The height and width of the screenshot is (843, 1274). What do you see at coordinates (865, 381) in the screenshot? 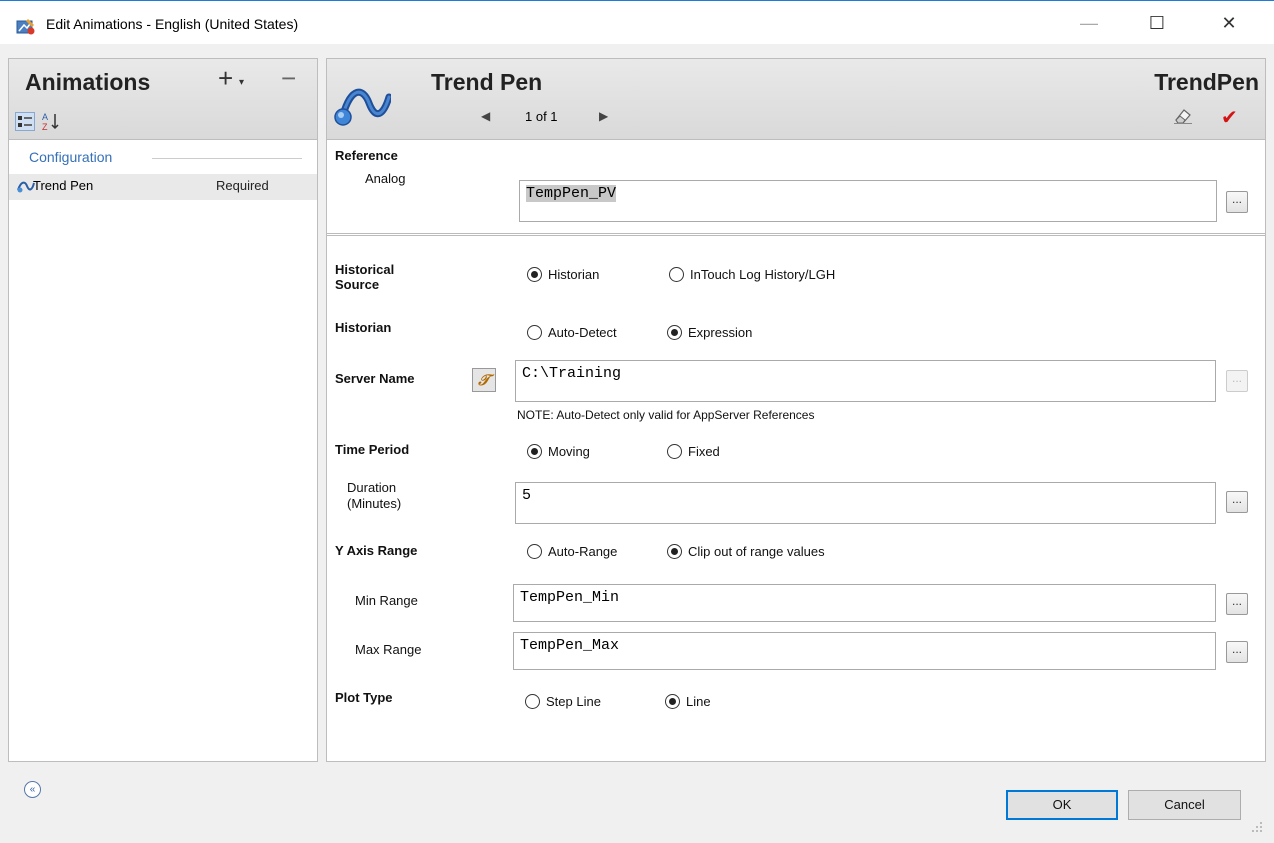
I see `server-name-input: C:\Training` at bounding box center [865, 381].